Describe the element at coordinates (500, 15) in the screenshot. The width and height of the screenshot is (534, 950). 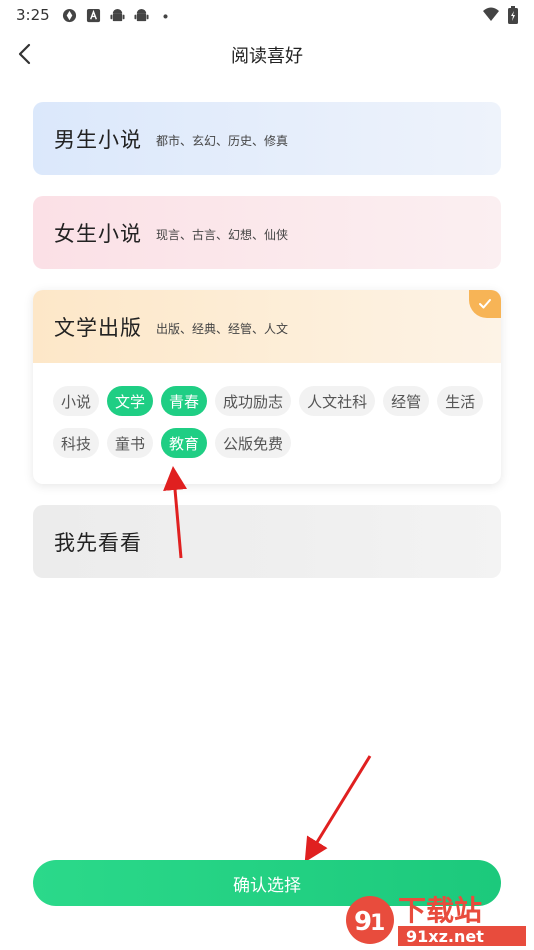
I see `status-right` at that location.